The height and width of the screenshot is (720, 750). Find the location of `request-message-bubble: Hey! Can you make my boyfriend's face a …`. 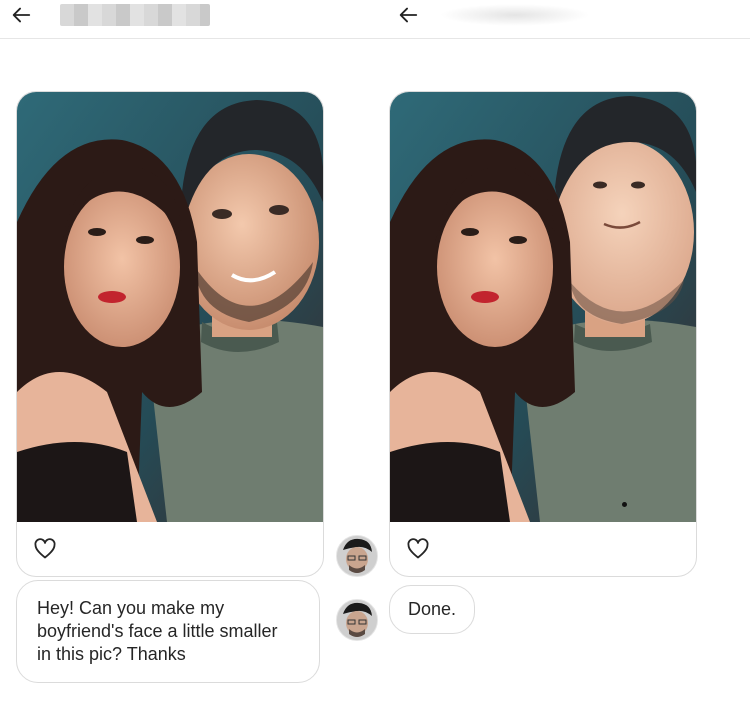

request-message-bubble: Hey! Can you make my boyfriend's face a … is located at coordinates (168, 631).